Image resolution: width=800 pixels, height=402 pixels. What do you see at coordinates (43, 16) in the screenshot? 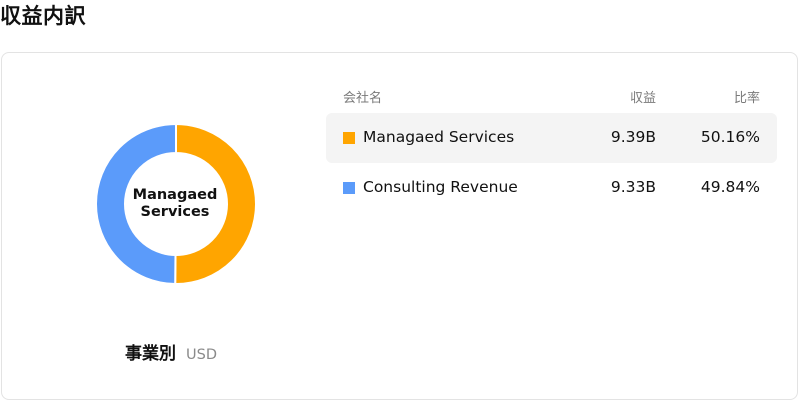
I see `page-title: 収益内訳` at bounding box center [43, 16].